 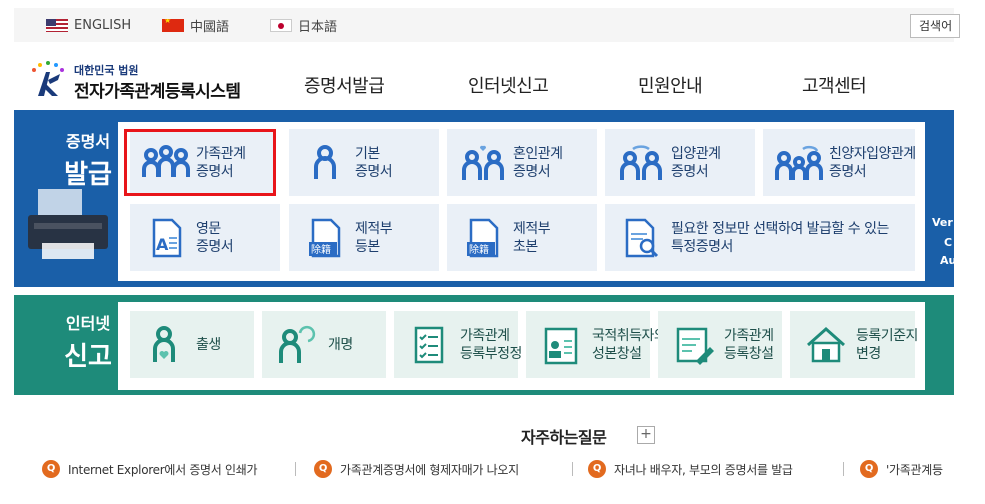 I want to click on report-title-big: 신고, so click(x=88, y=357).